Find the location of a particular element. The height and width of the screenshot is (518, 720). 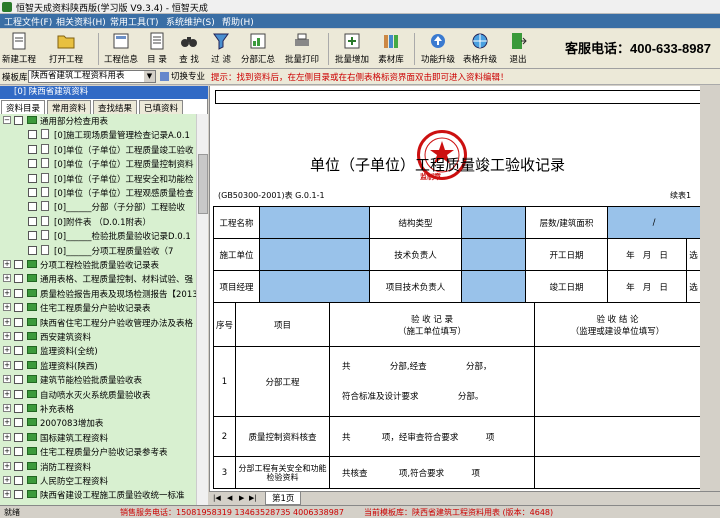

scrollbar-thumb is located at coordinates (203, 184).